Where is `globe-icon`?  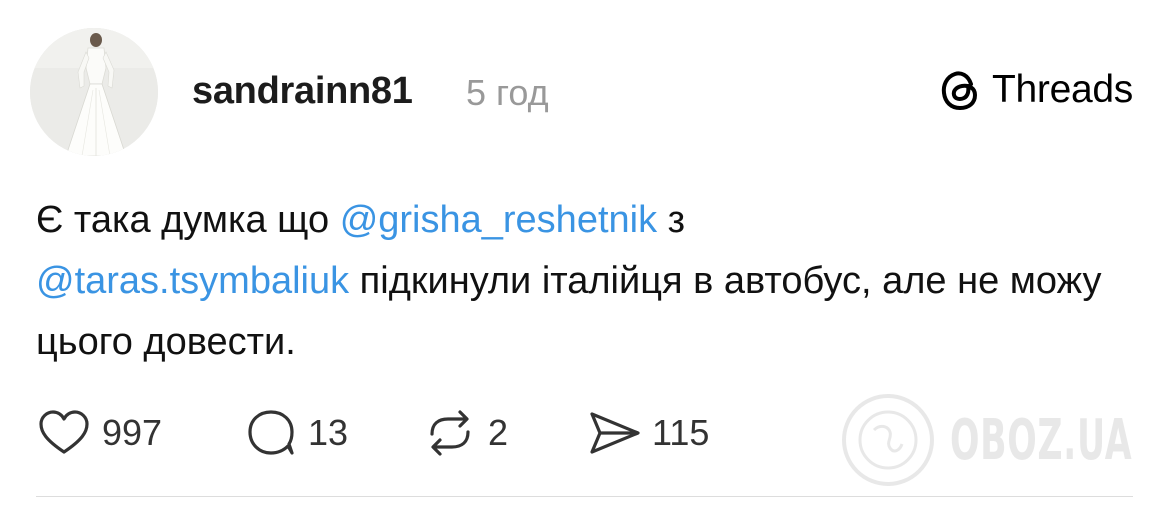
globe-icon is located at coordinates (888, 440).